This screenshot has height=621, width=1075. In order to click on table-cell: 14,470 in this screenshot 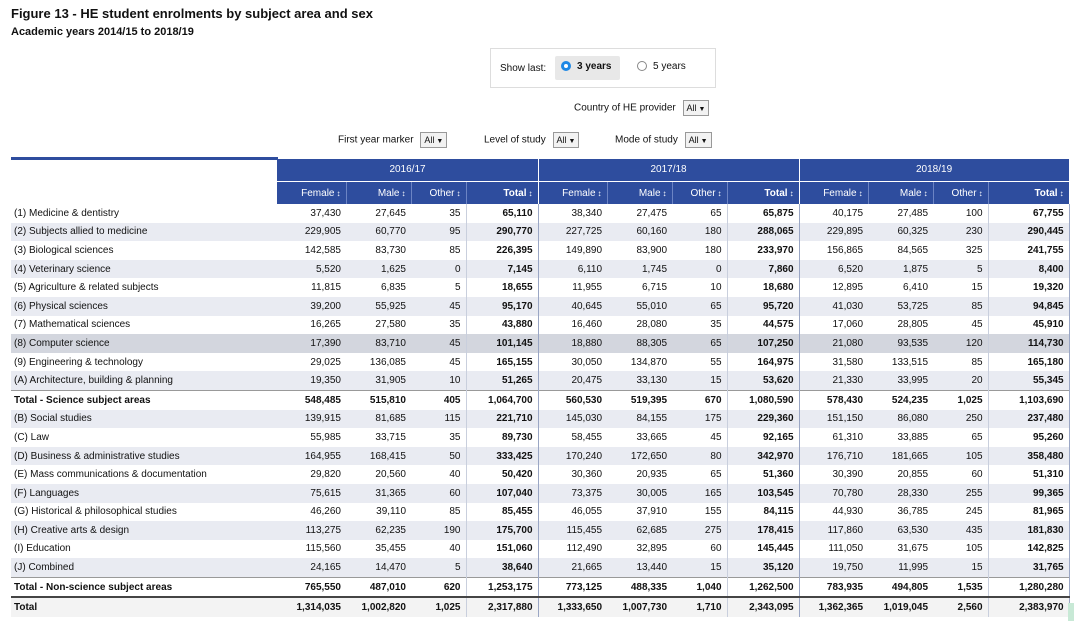, I will do `click(378, 568)`.